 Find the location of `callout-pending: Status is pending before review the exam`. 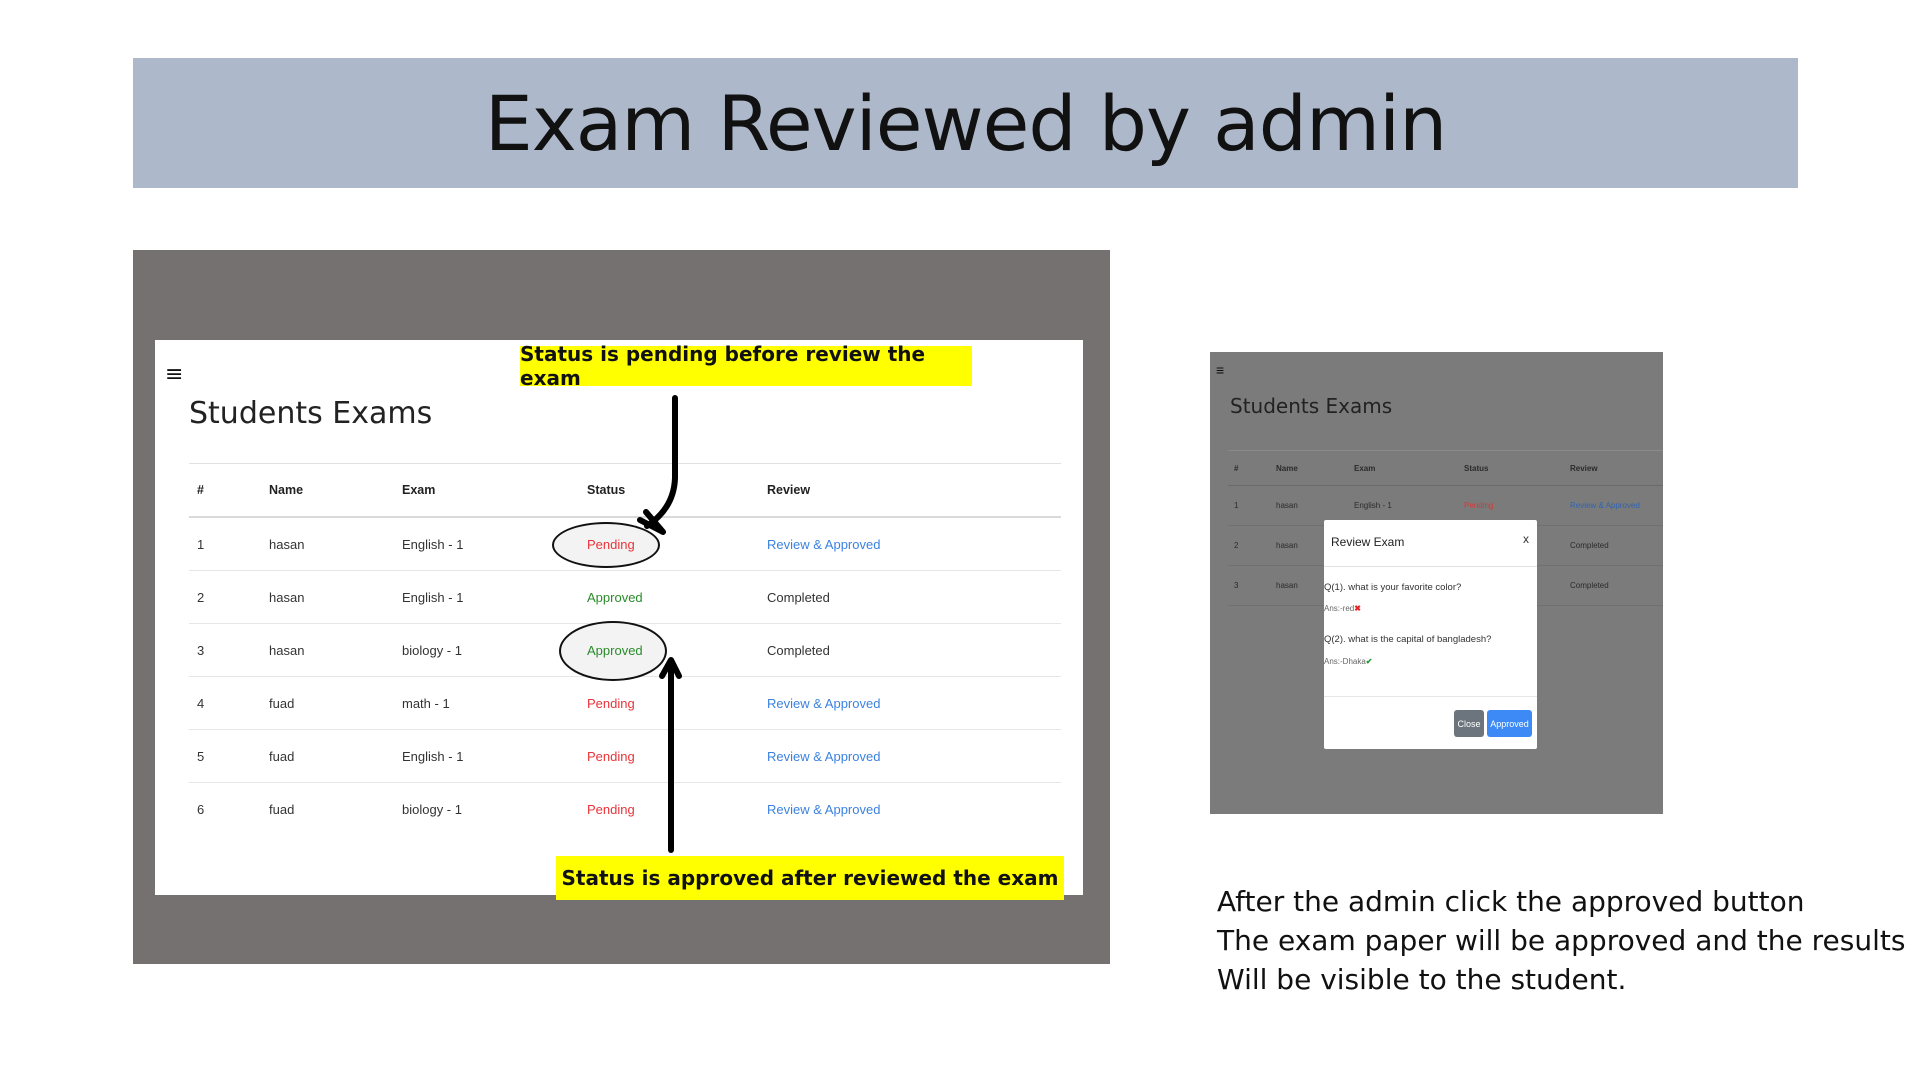

callout-pending: Status is pending before review the exam is located at coordinates (746, 366).